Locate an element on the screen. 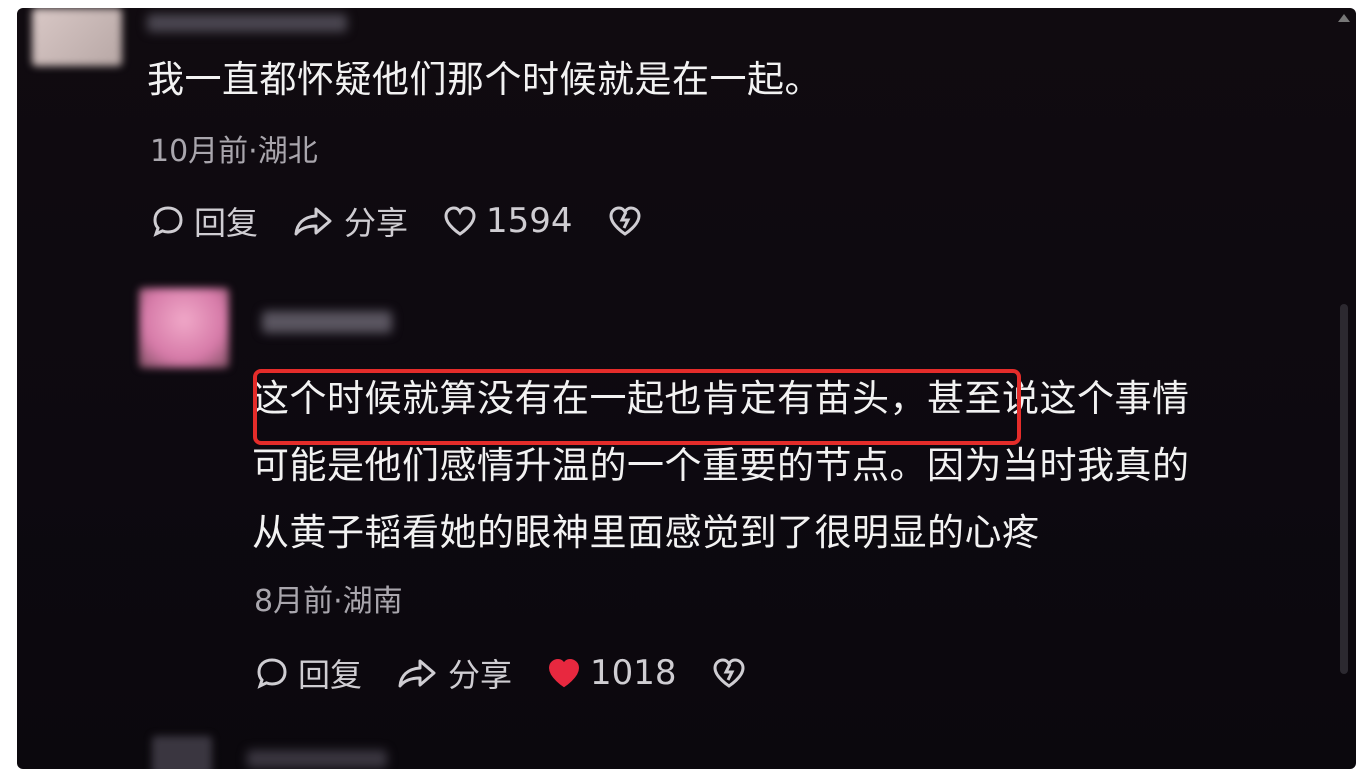 Image resolution: width=1368 pixels, height=769 pixels. scrollbar is located at coordinates (1344, 489).